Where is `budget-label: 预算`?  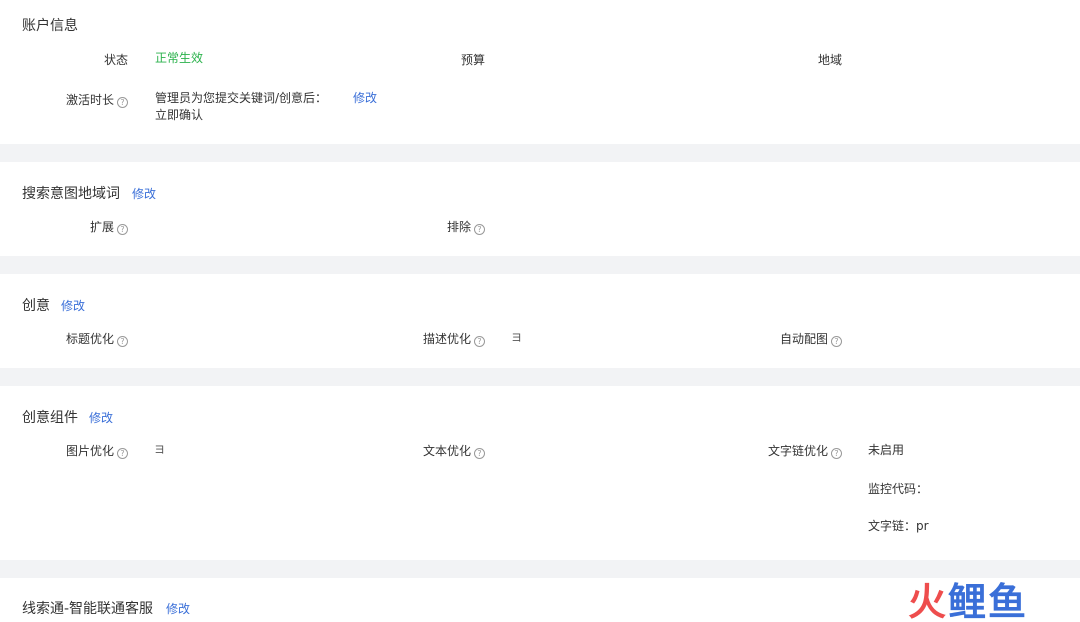 budget-label: 预算 is located at coordinates (472, 60).